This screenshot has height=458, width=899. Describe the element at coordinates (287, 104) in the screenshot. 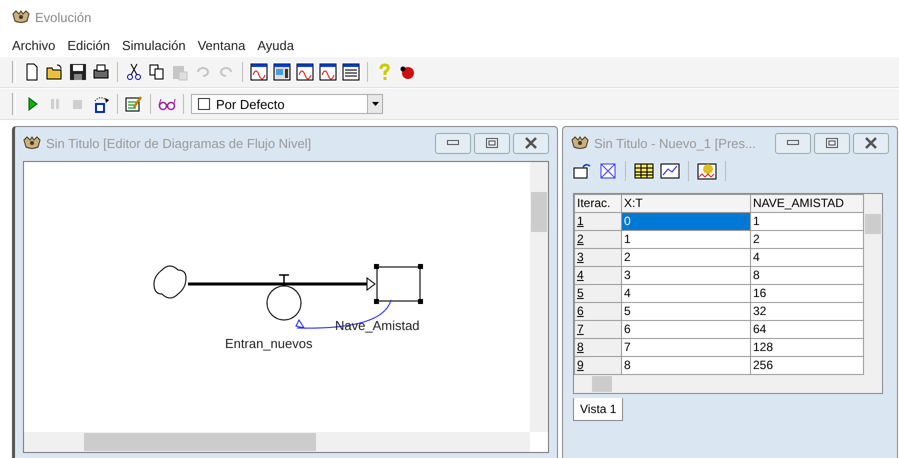

I see `scenario-dropdown: Por Defecto` at that location.